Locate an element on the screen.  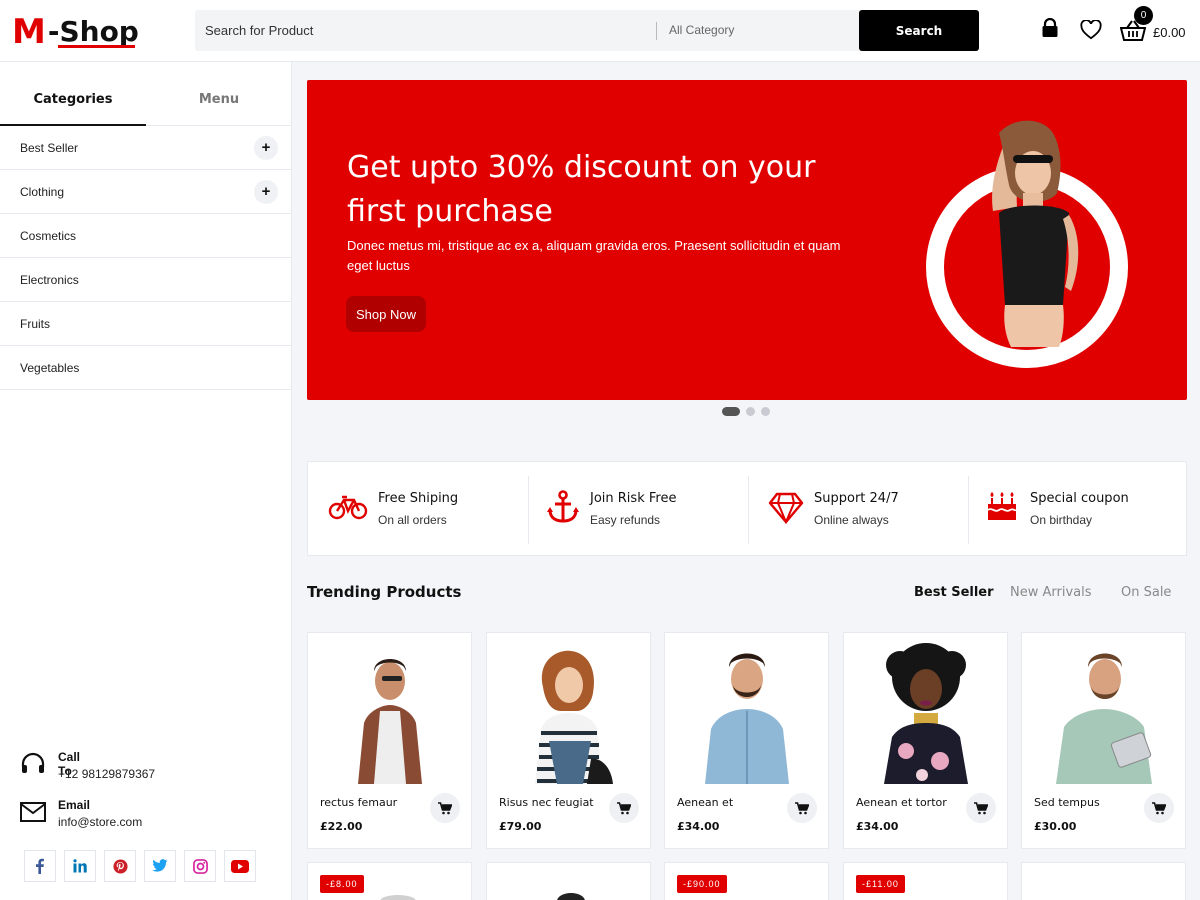
category-label: Vegetables is located at coordinates (50, 368).